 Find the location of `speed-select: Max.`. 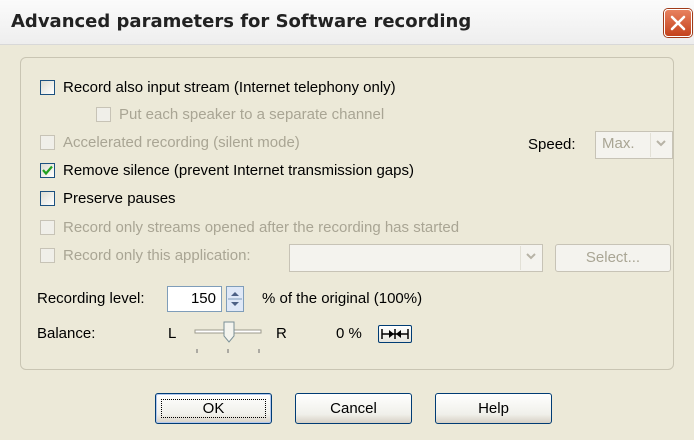

speed-select: Max. is located at coordinates (634, 145).